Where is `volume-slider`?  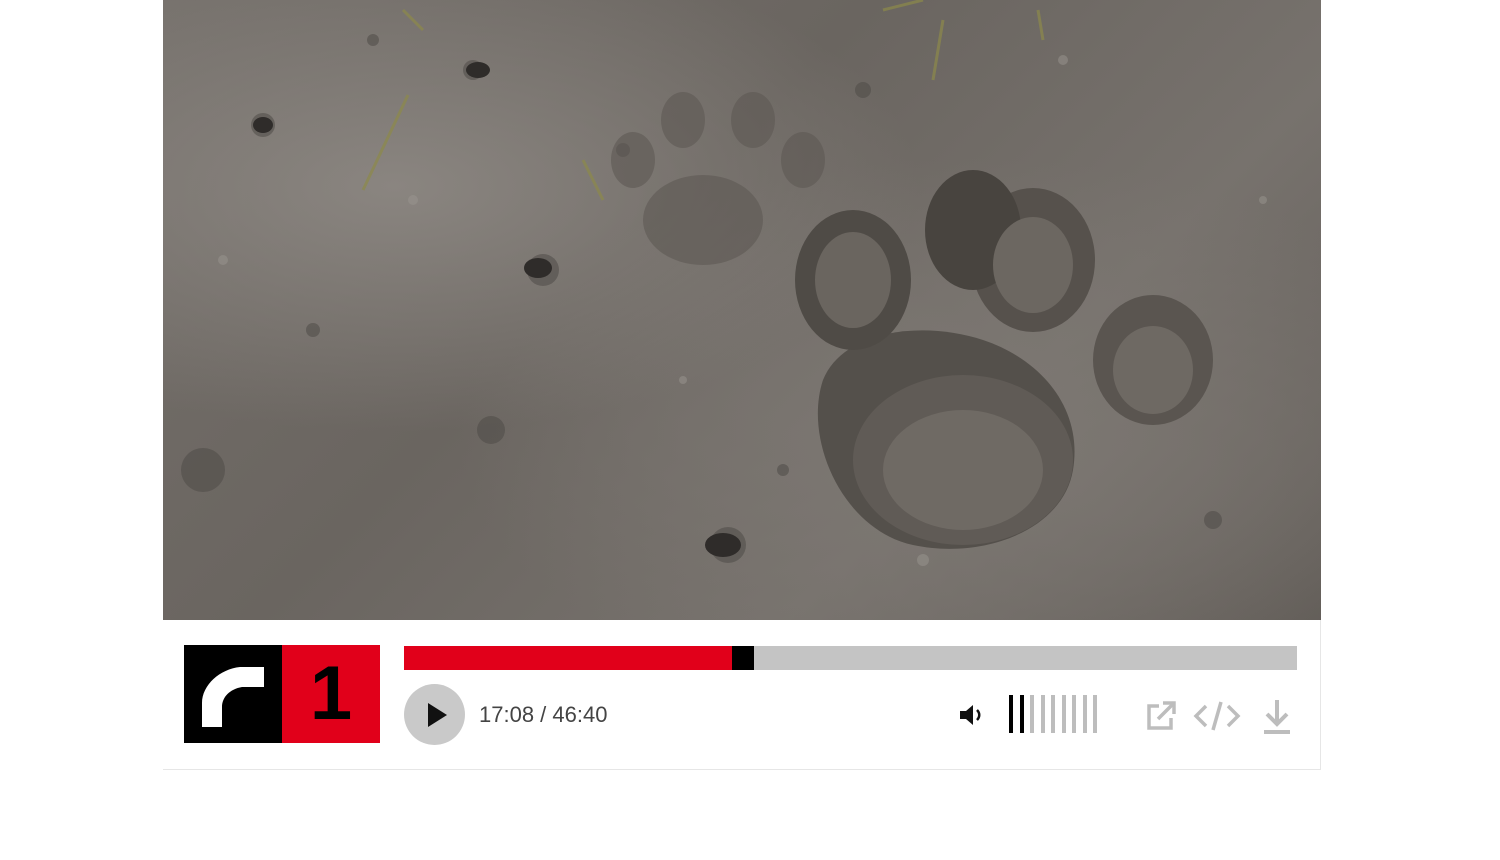 volume-slider is located at coordinates (1057, 715).